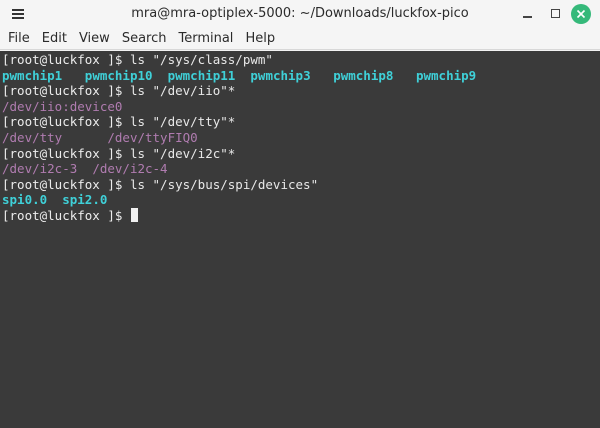  I want to click on menu-help: Help, so click(260, 39).